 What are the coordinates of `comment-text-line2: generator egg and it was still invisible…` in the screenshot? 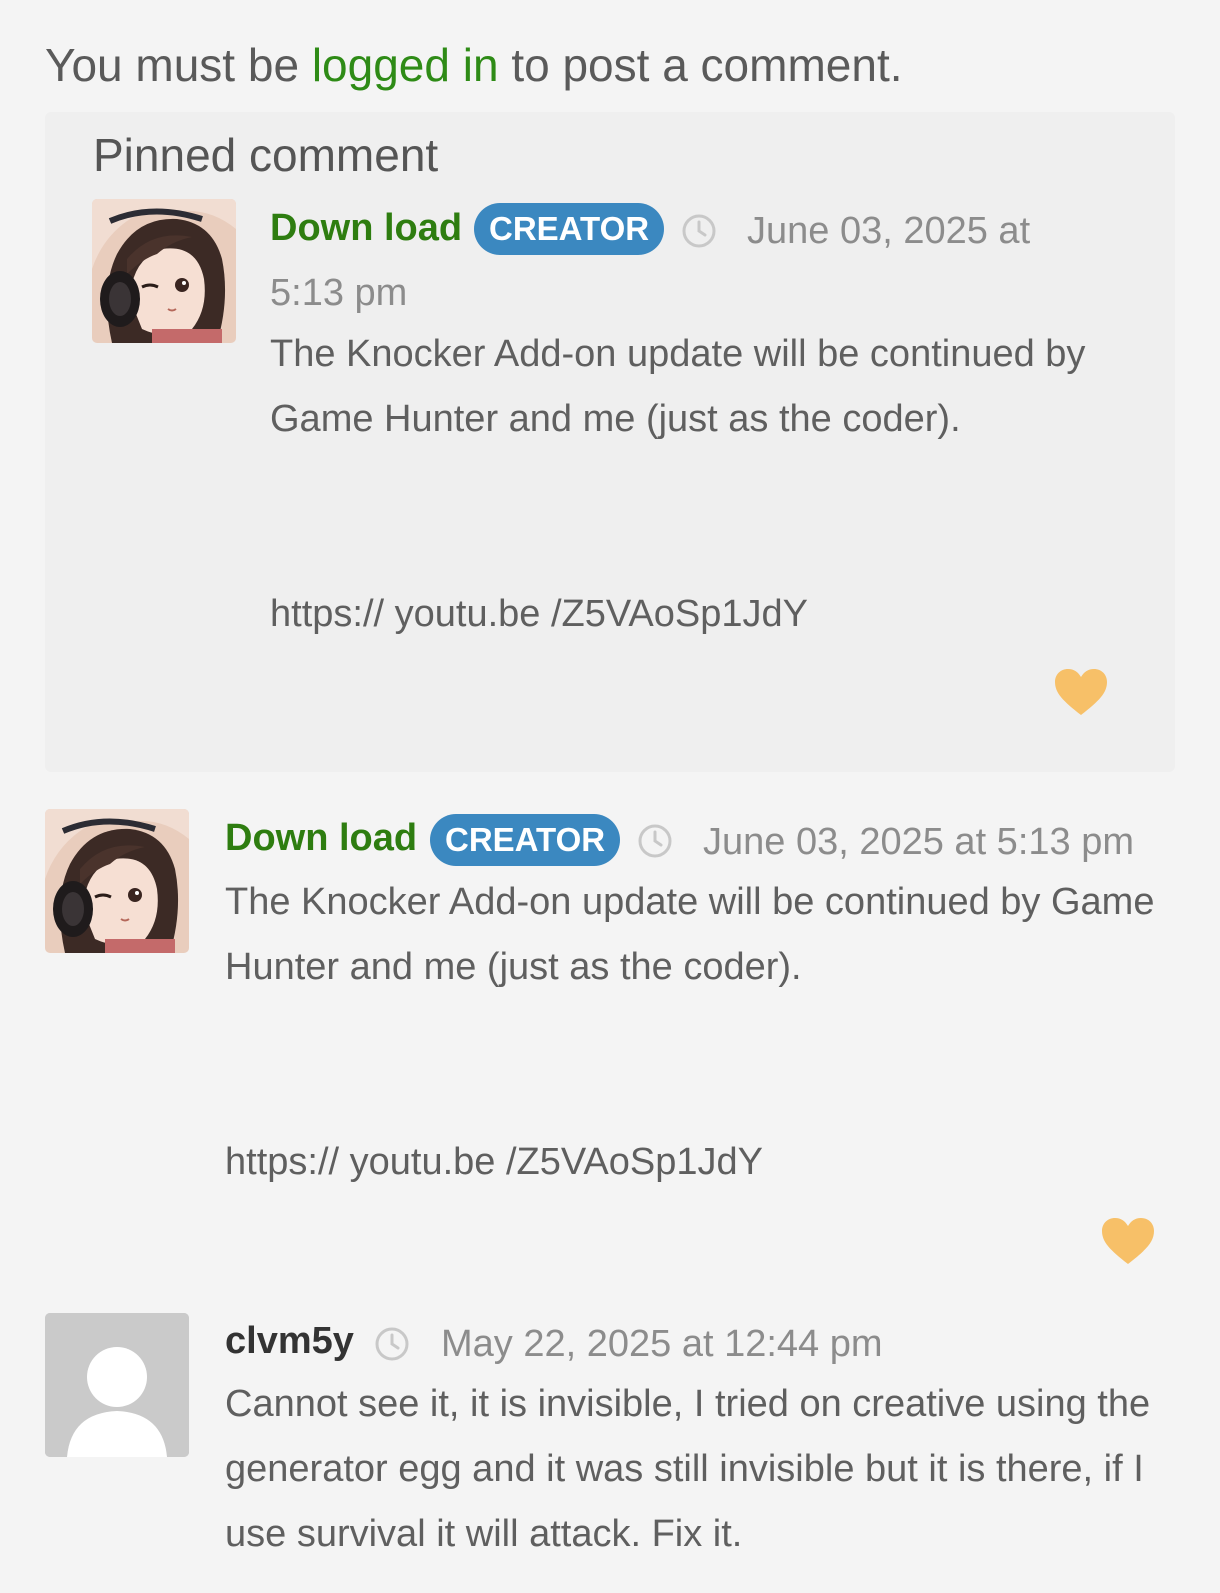 It's located at (684, 1469).